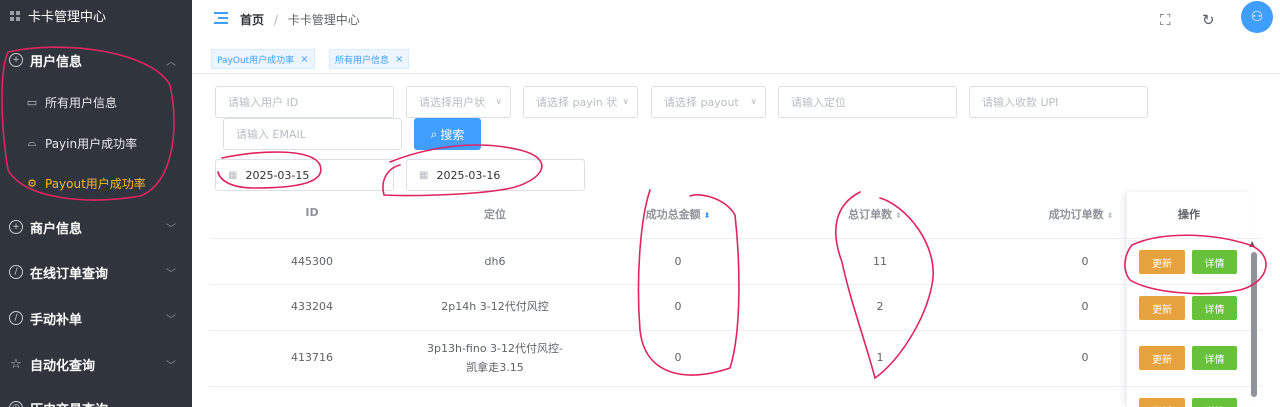  Describe the element at coordinates (362, 60) in the screenshot. I see `tab-label: 所有用户信息` at that location.